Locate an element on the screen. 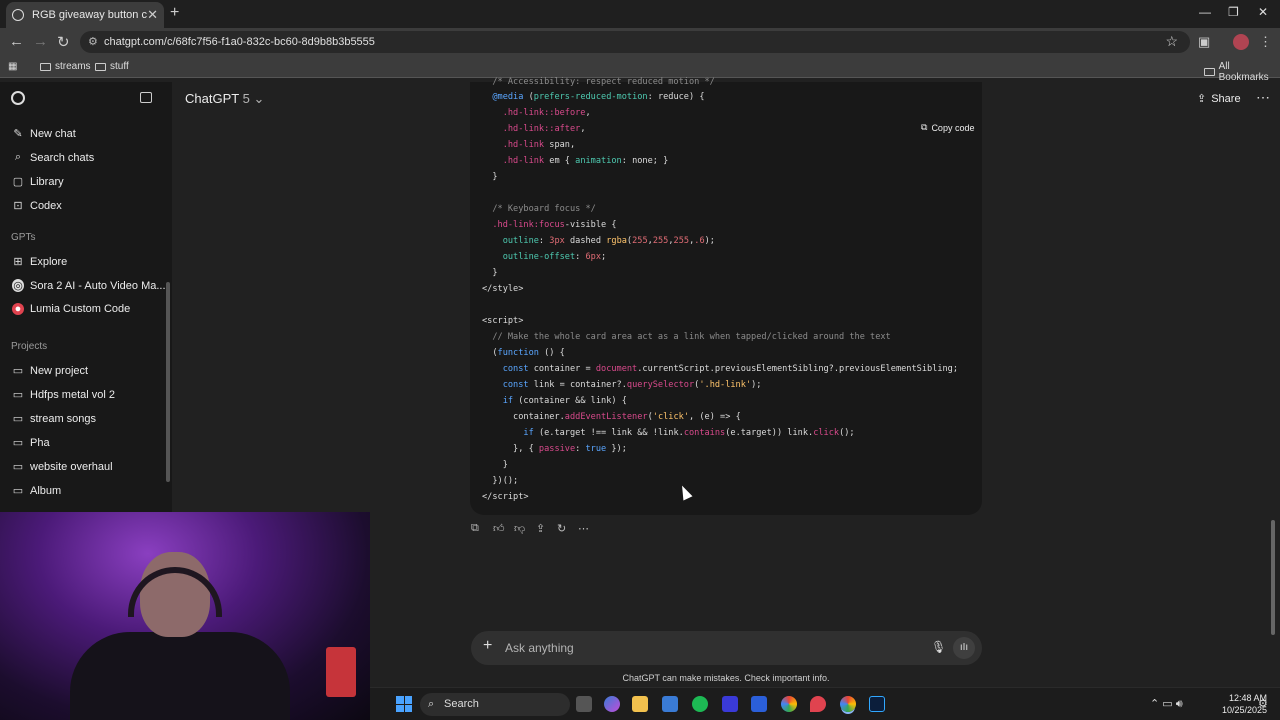  thumbs-up-icon: 👍︎ is located at coordinates (499, 528).